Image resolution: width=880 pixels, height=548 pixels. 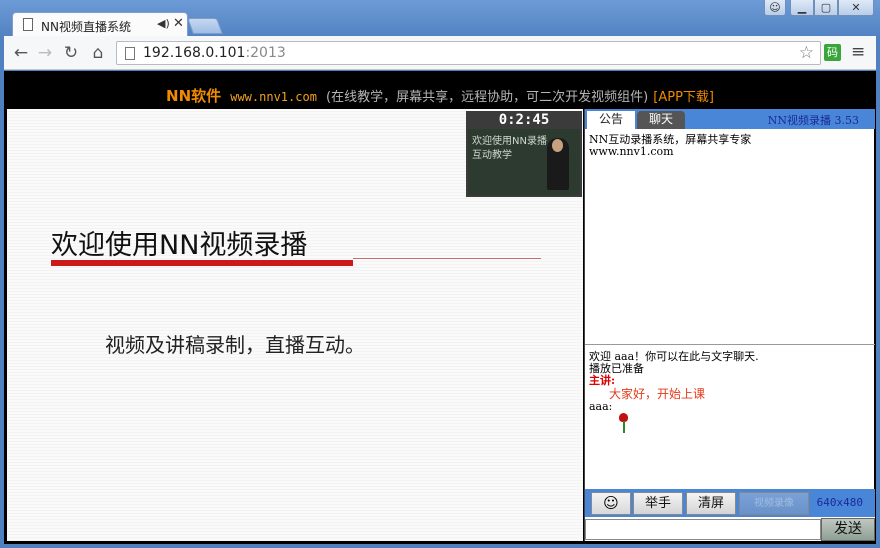 I want to click on close-tab-icon: ✕, so click(x=178, y=23).